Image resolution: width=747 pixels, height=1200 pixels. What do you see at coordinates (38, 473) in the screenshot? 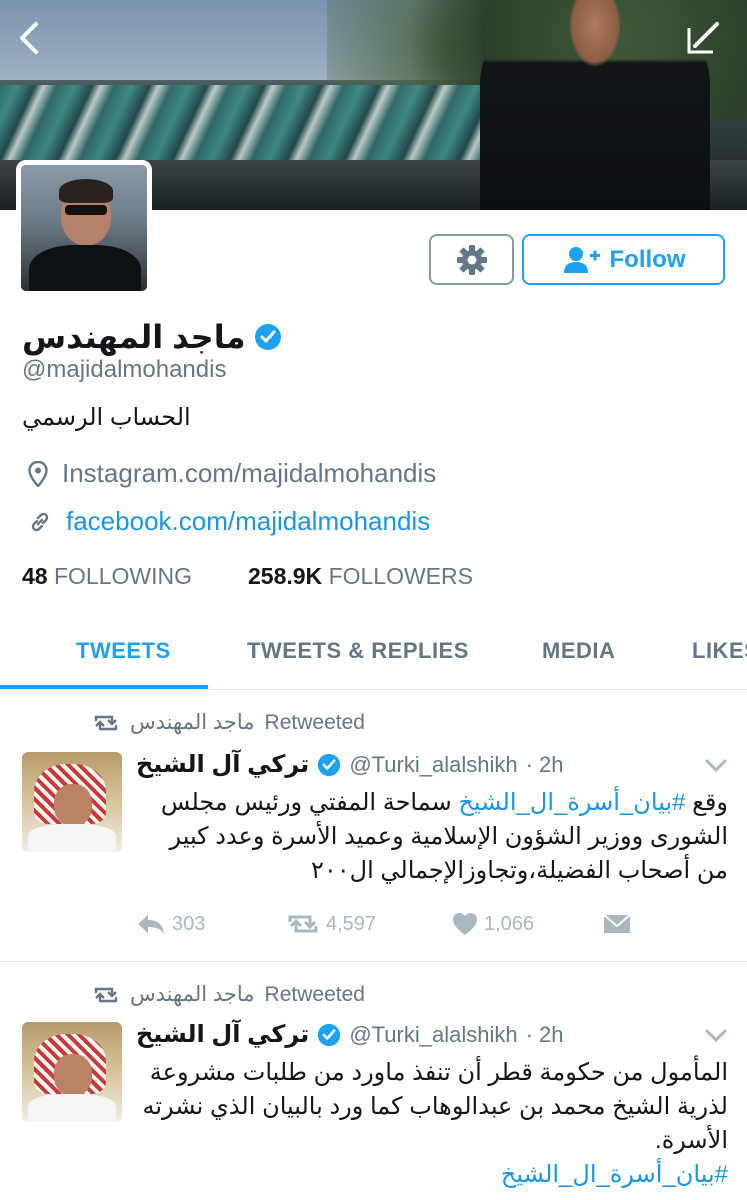
I see `location-pin-icon` at bounding box center [38, 473].